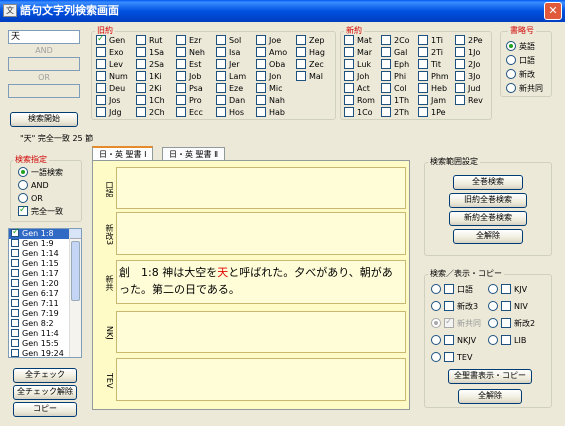 The height and width of the screenshot is (426, 565). I want to click on exact-match-checkbox, so click(23, 210).